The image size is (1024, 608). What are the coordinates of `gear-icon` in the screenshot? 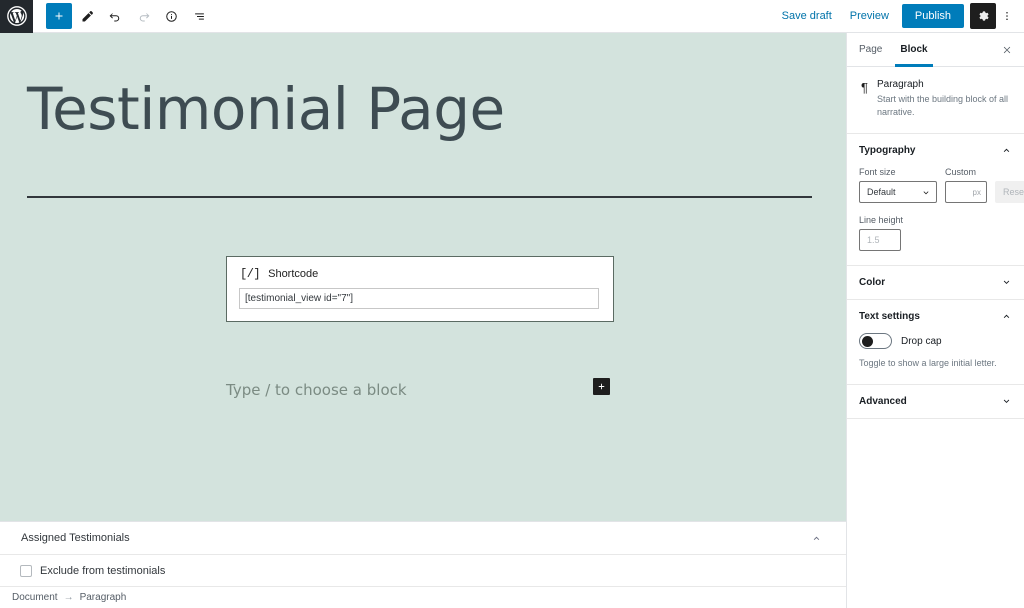 It's located at (984, 16).